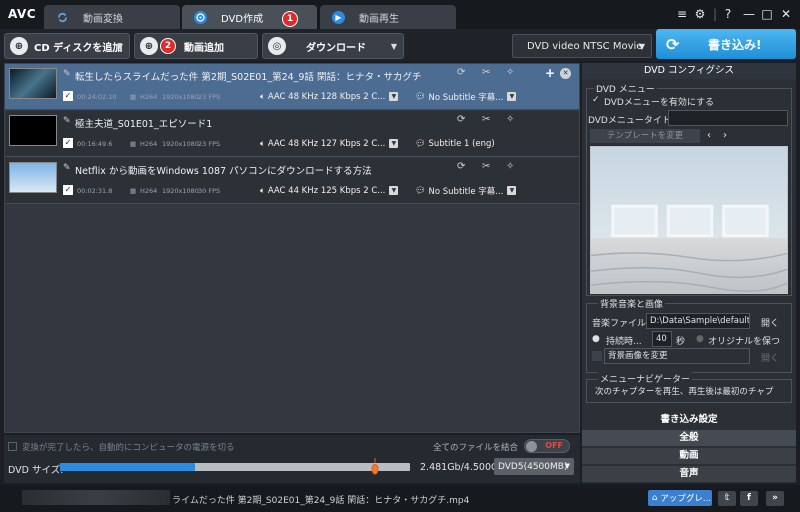 Image resolution: width=800 pixels, height=512 pixels. What do you see at coordinates (728, 14) in the screenshot?
I see `help-icon: ?` at bounding box center [728, 14].